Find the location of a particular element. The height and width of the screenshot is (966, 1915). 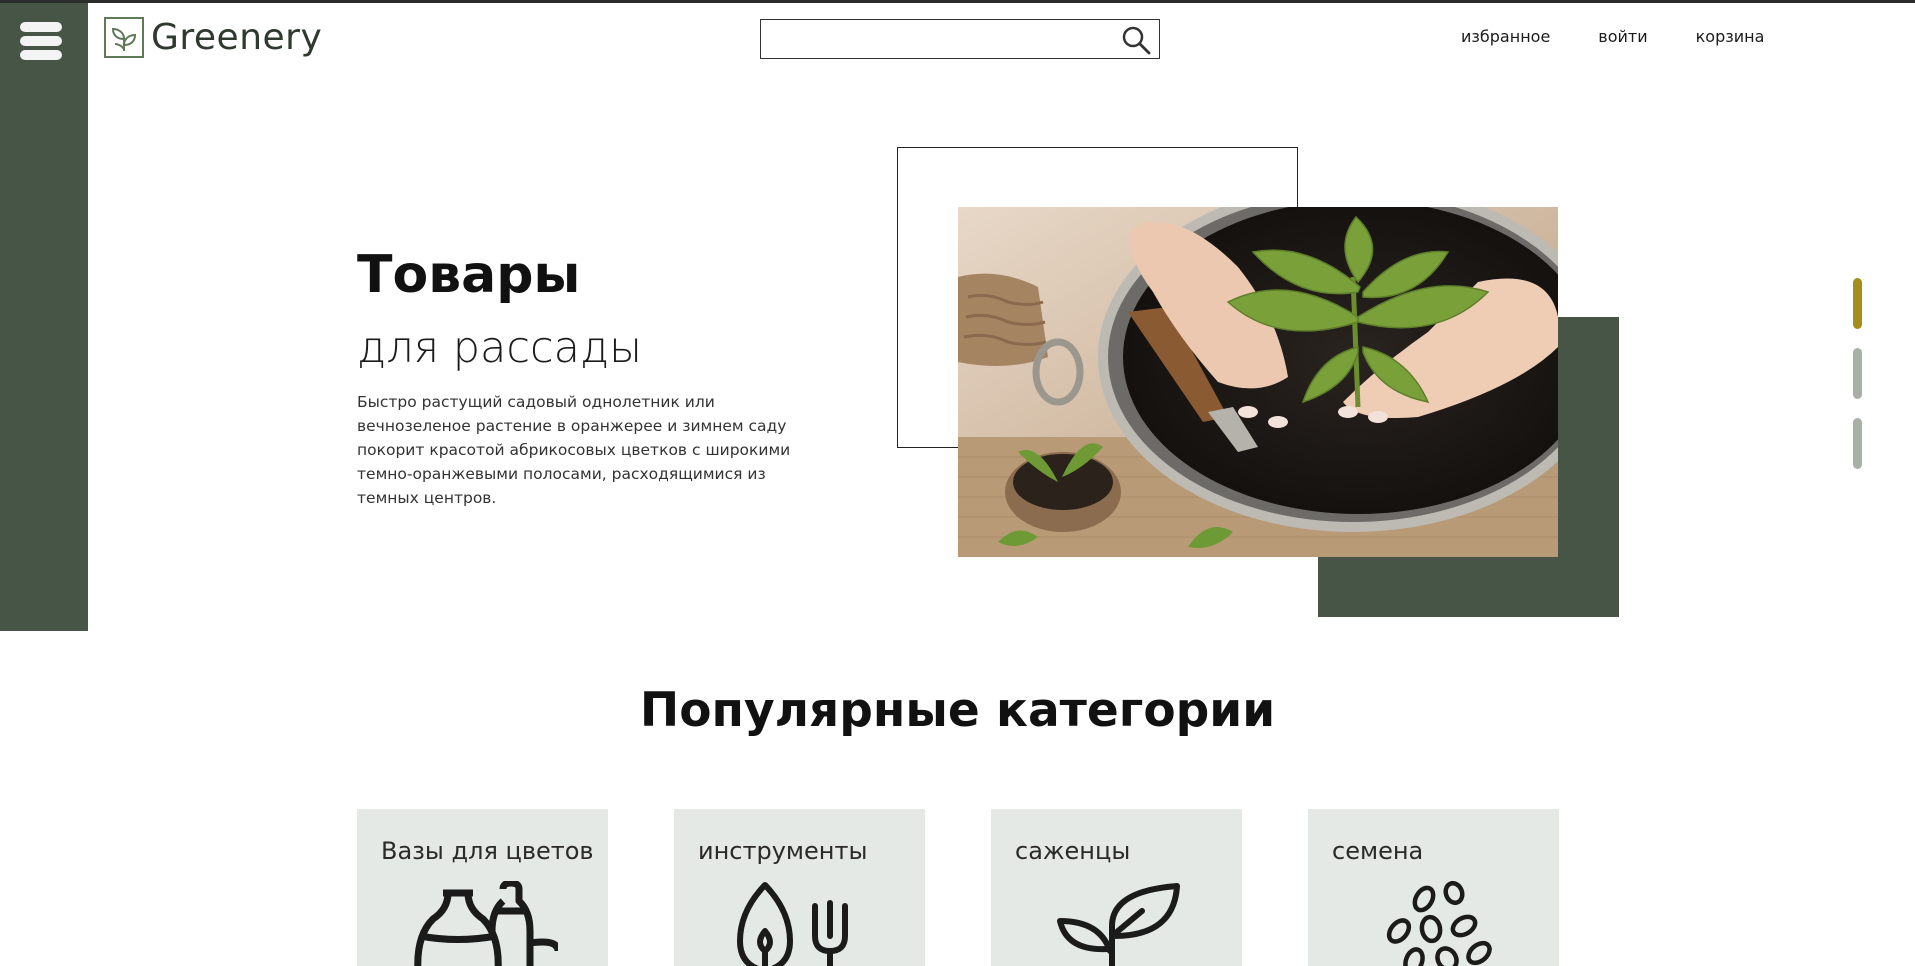

hamburger-menu-icon is located at coordinates (43, 42).